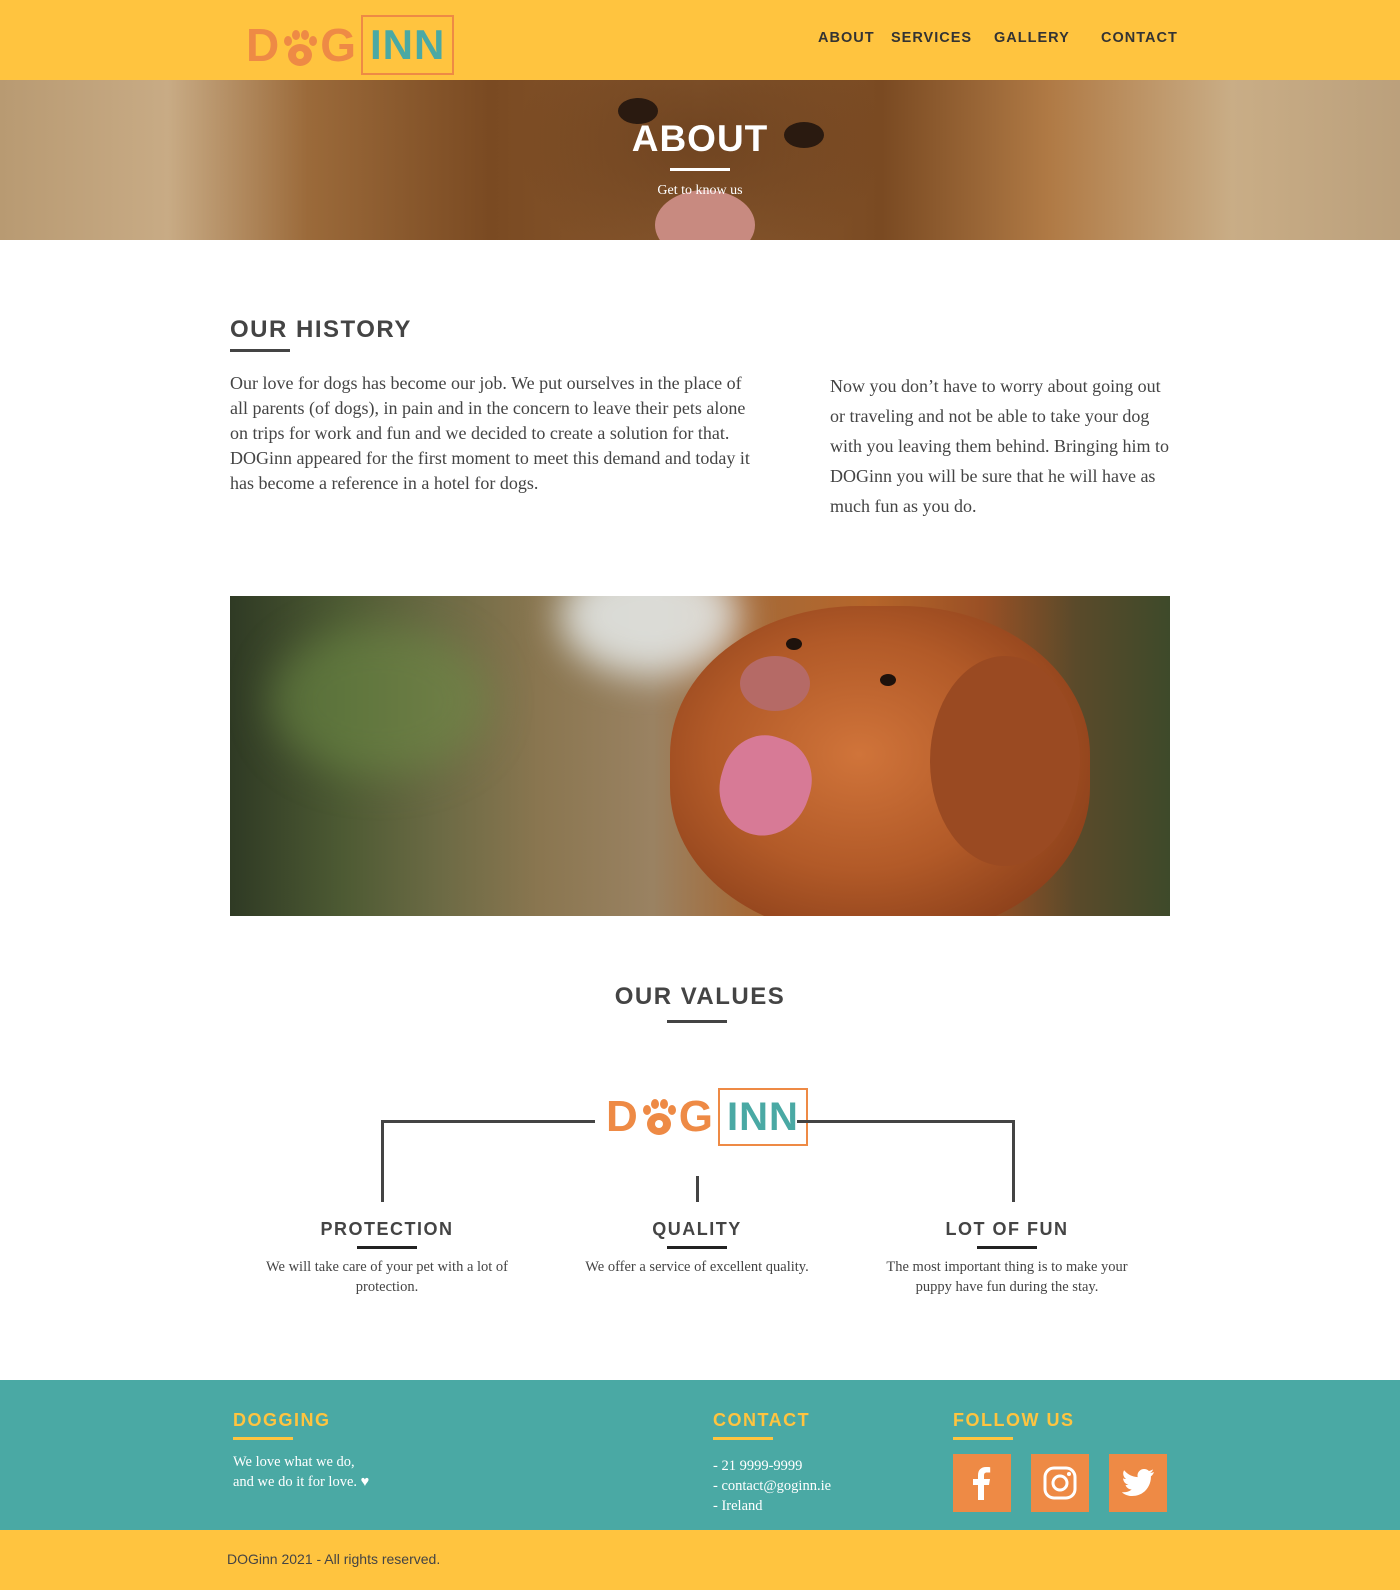 The image size is (1400, 1590). What do you see at coordinates (696, 1116) in the screenshot?
I see `values-logo-letter-g: G` at bounding box center [696, 1116].